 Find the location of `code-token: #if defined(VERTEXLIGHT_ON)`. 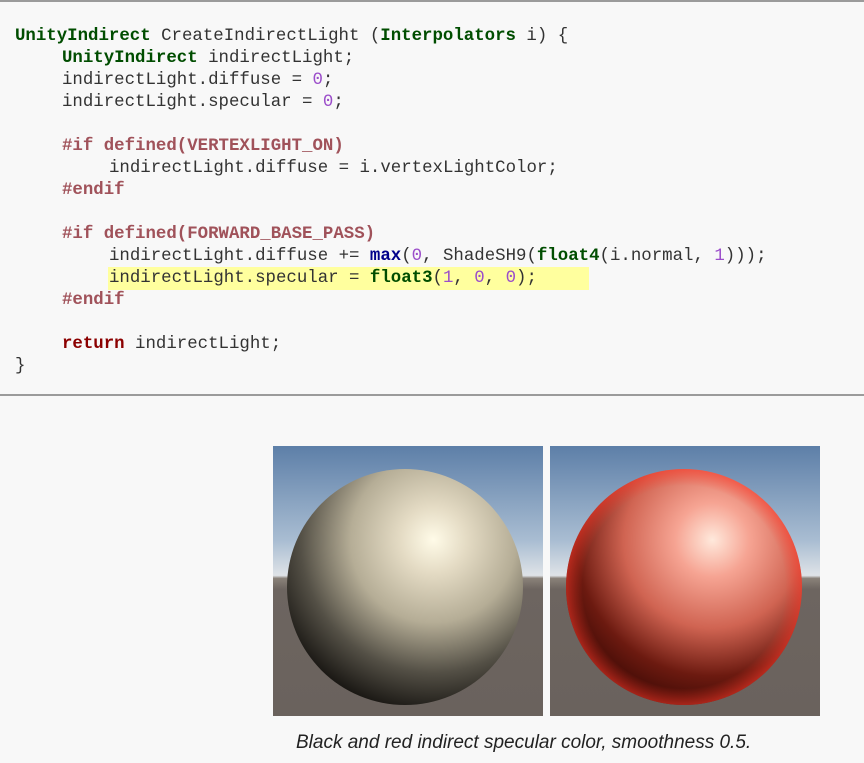

code-token: #if defined(VERTEXLIGHT_ON) is located at coordinates (203, 146).